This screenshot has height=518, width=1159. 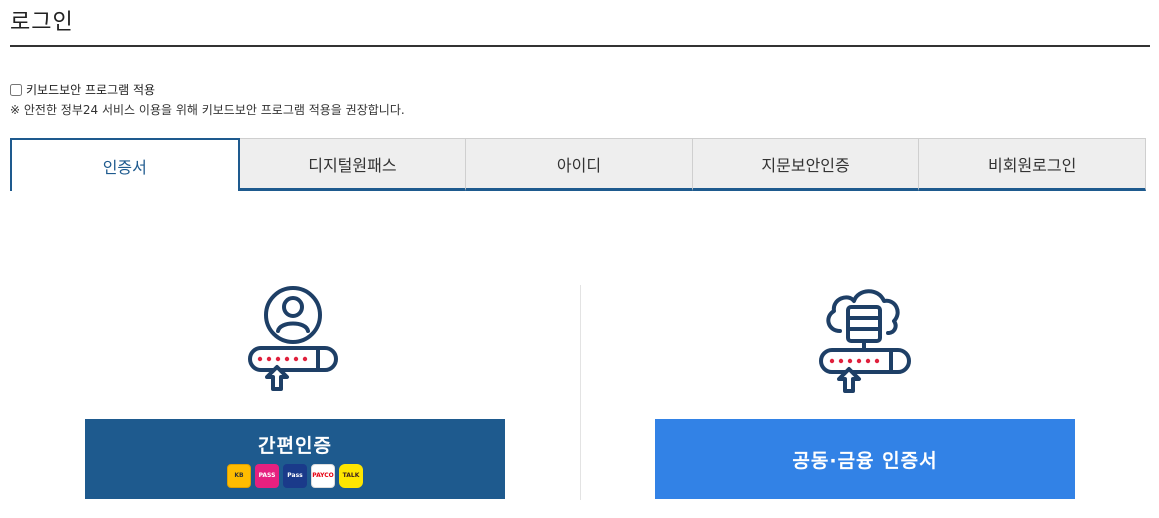 I want to click on kb-icon: KB, so click(x=239, y=475).